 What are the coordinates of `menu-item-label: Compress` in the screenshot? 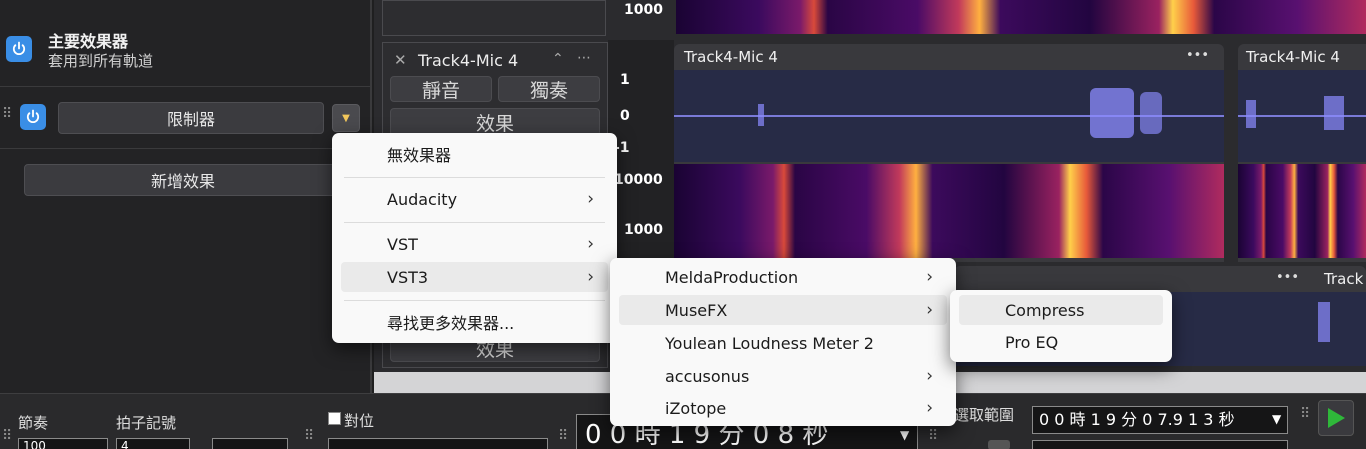 It's located at (1045, 310).